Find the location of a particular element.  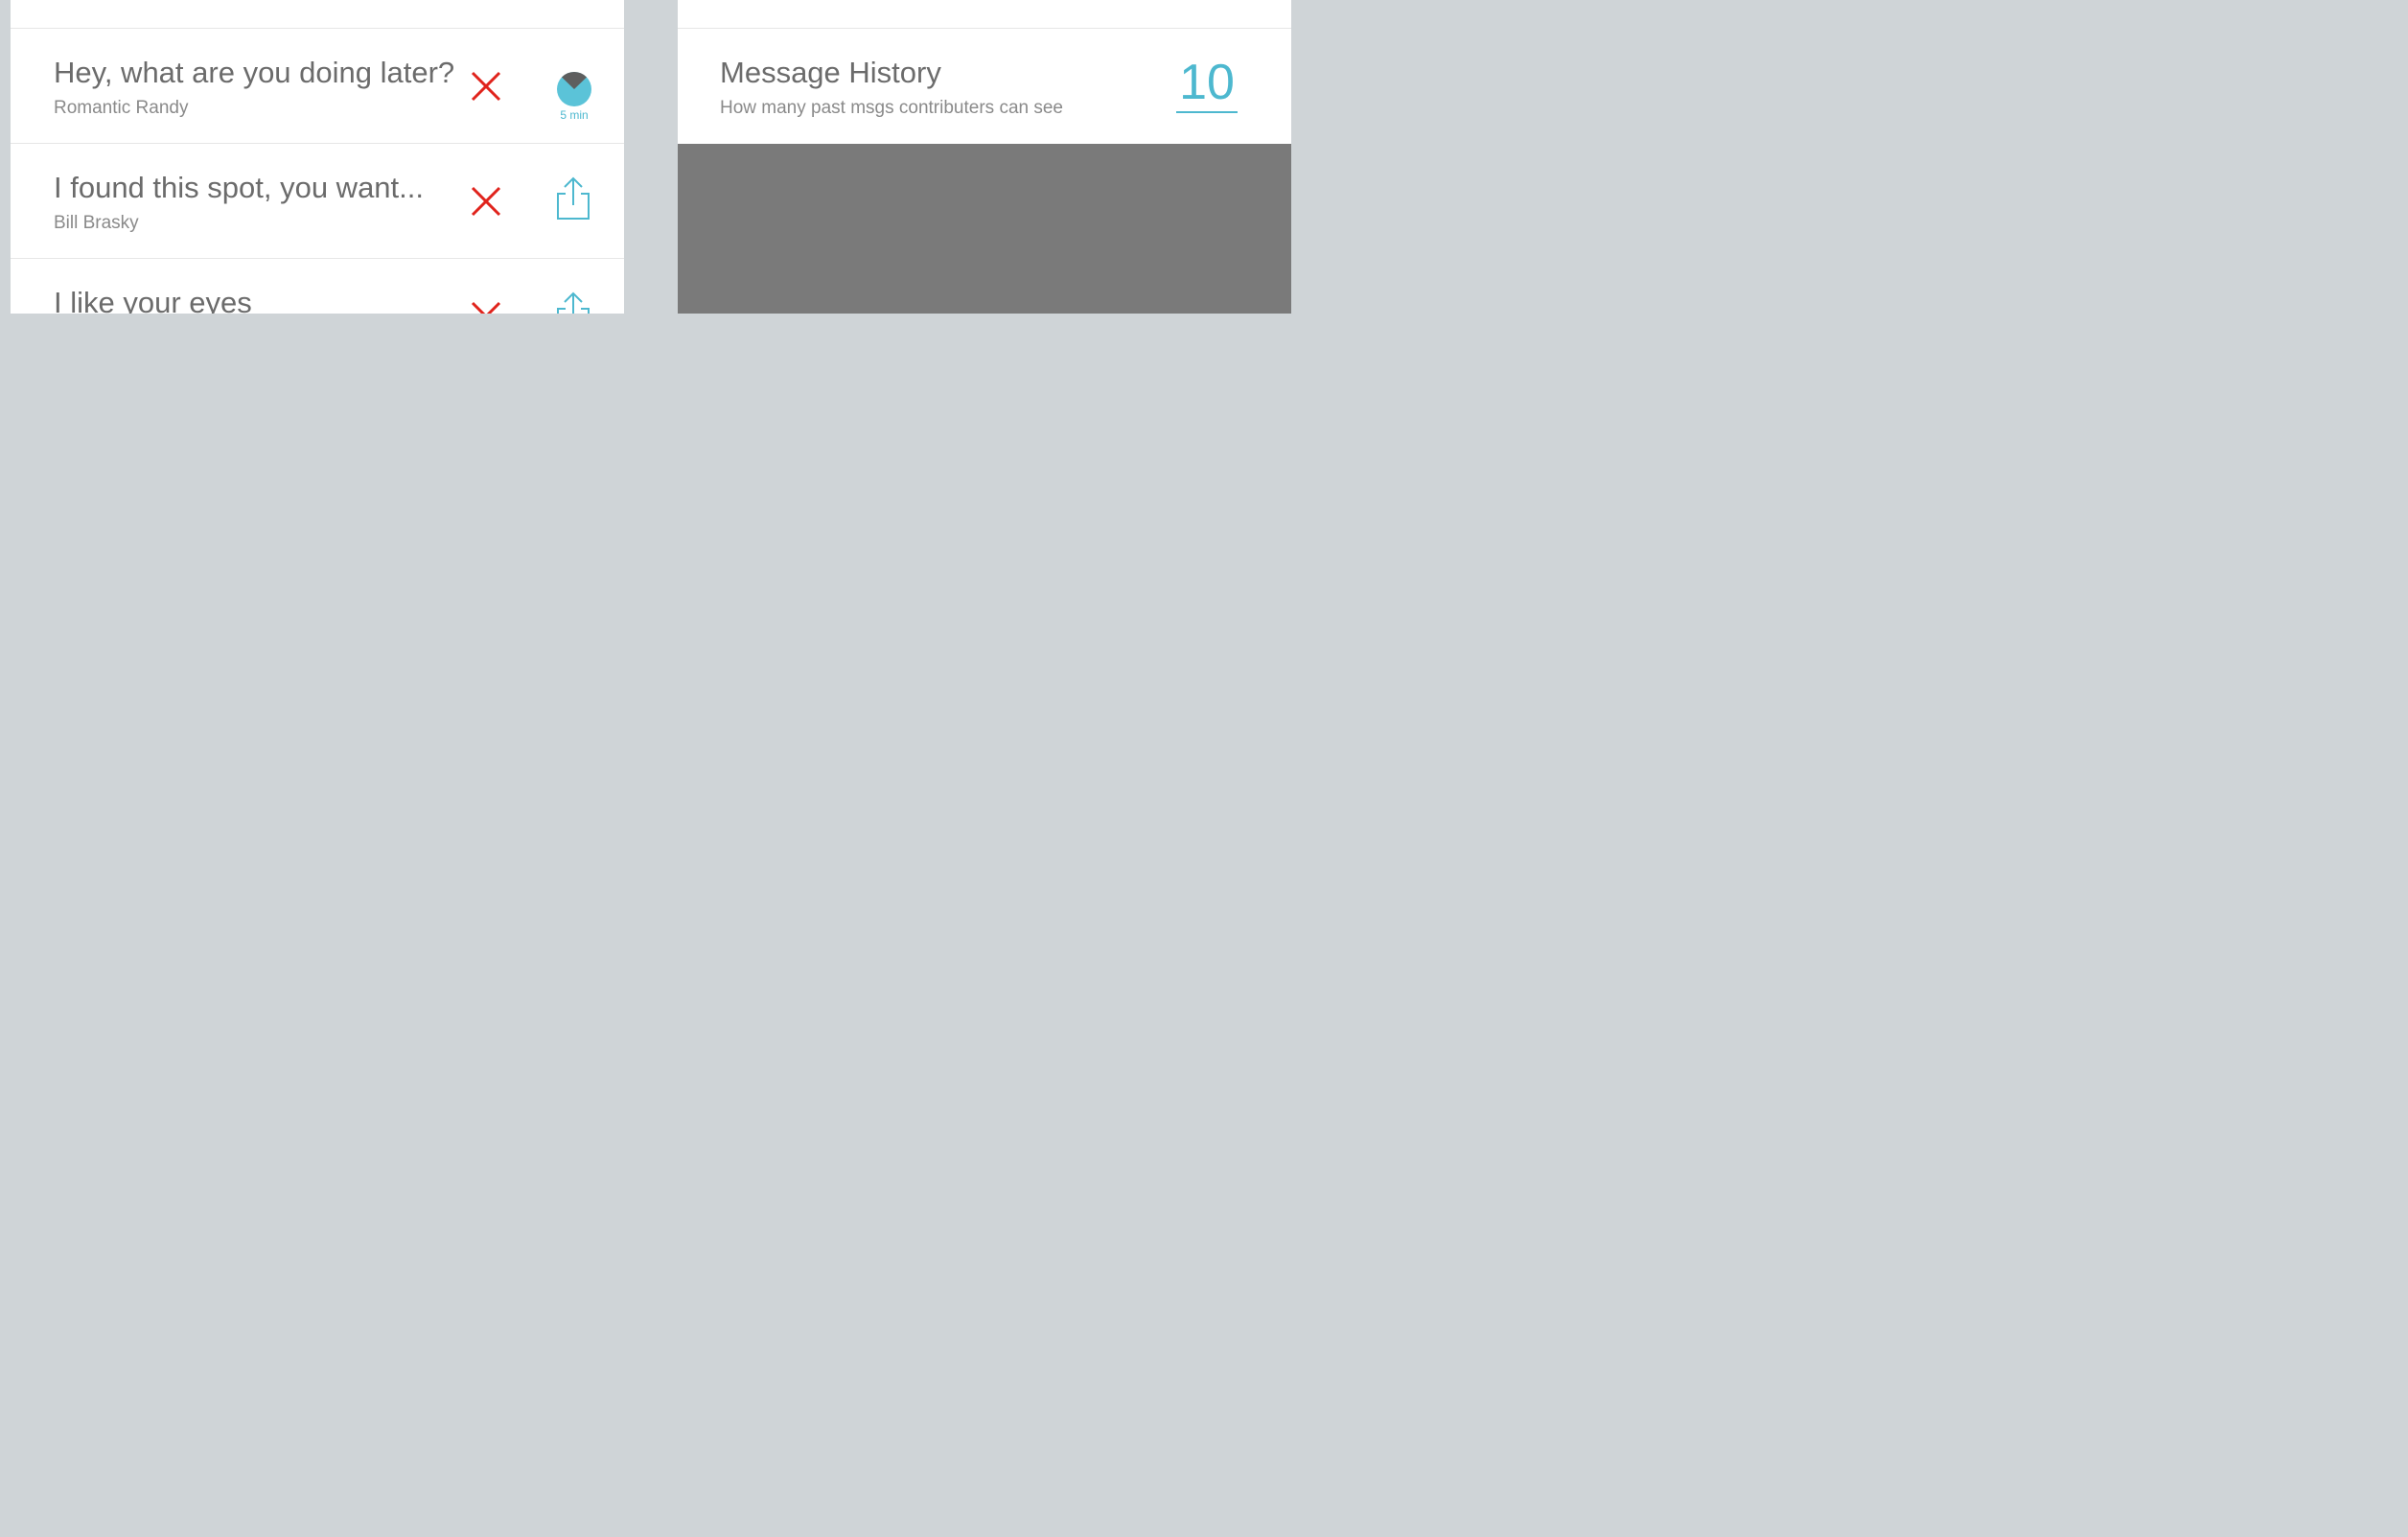

timer-icon is located at coordinates (574, 88).